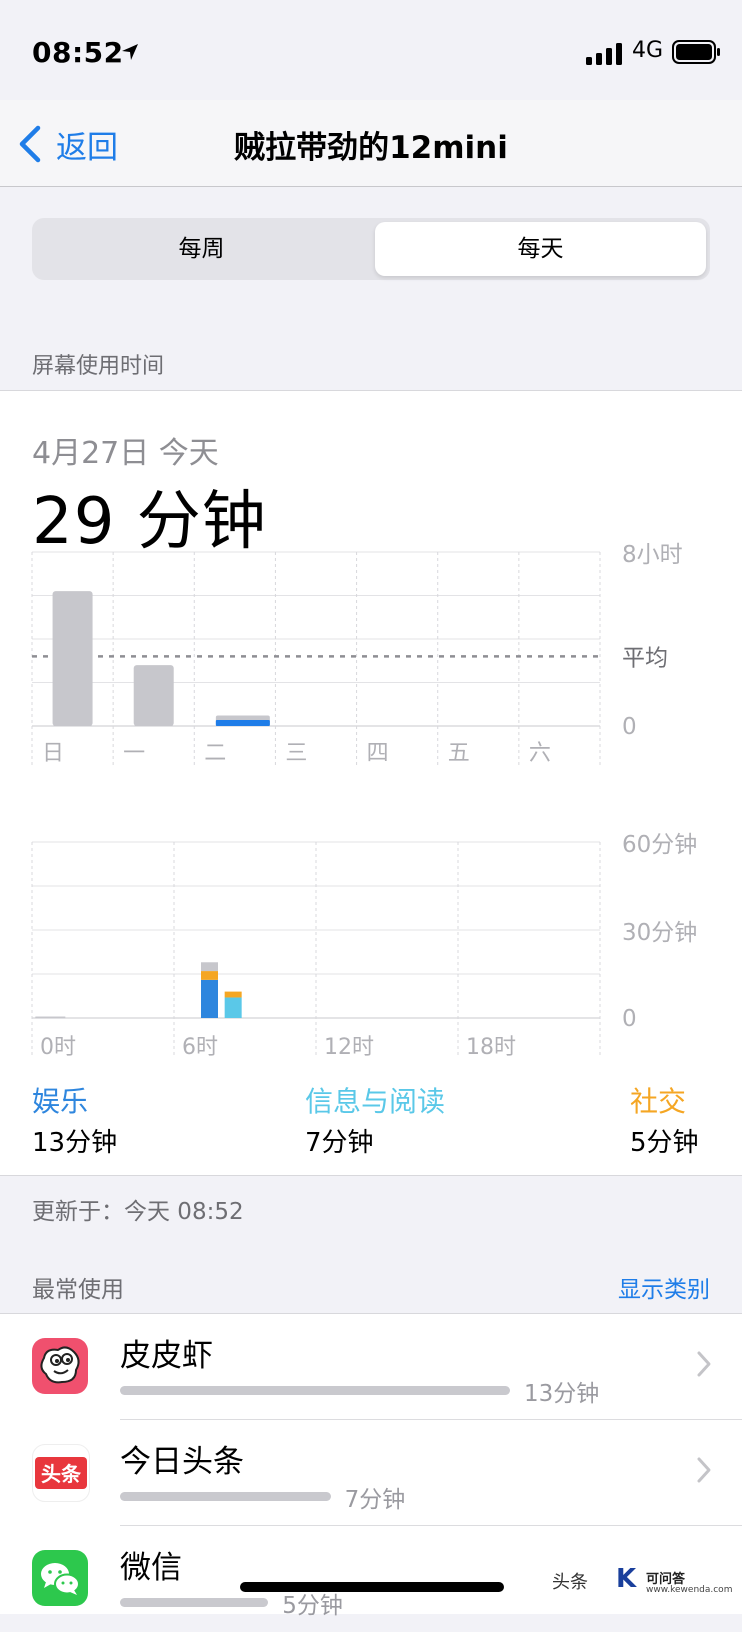 Image resolution: width=742 pixels, height=1632 pixels. I want to click on svg-text: 头条, so click(61, 1474).